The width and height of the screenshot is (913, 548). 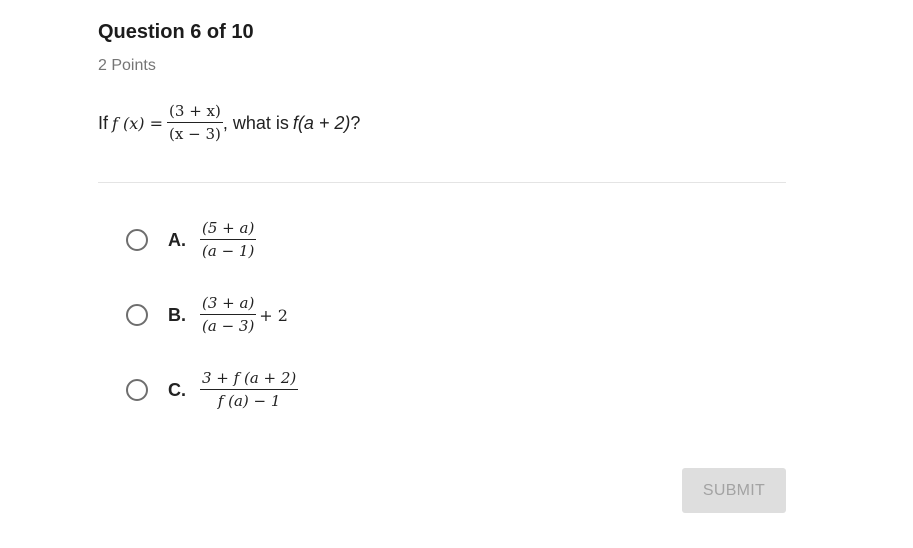 I want to click on option-letter-a: A., so click(x=177, y=239).